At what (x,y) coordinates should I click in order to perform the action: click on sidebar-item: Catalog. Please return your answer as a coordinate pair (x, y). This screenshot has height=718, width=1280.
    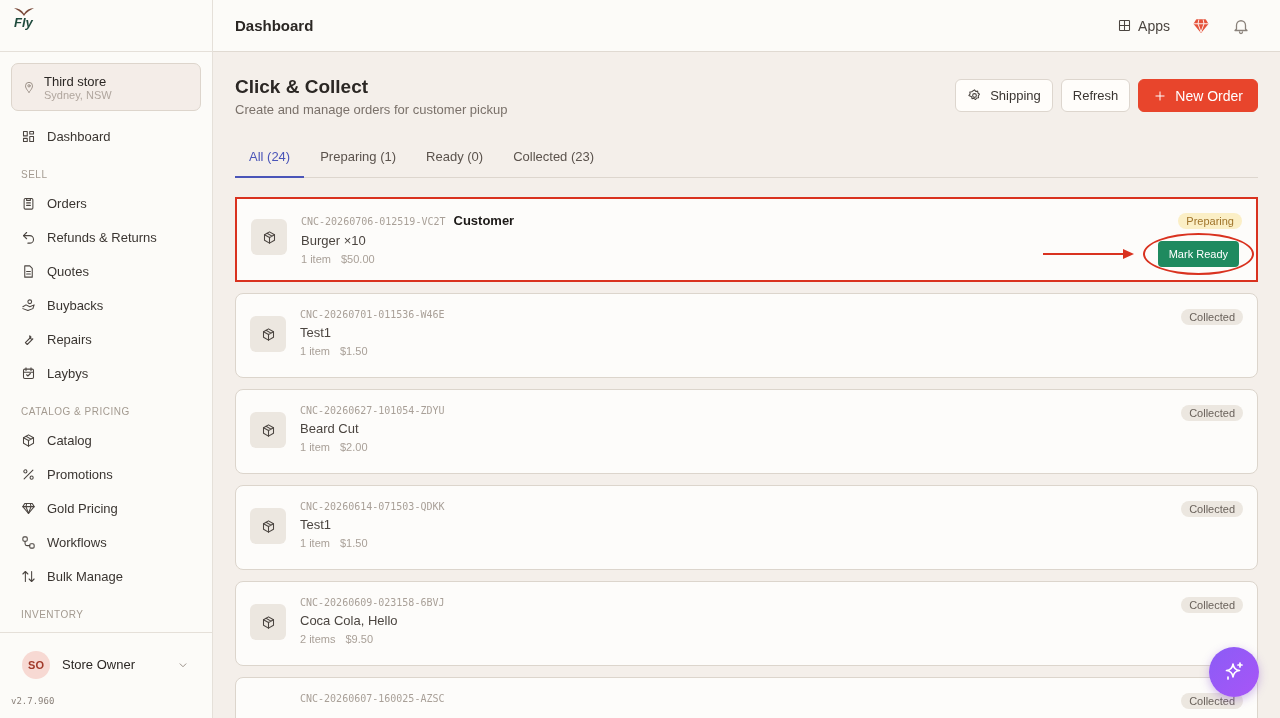
    Looking at the image, I should click on (106, 440).